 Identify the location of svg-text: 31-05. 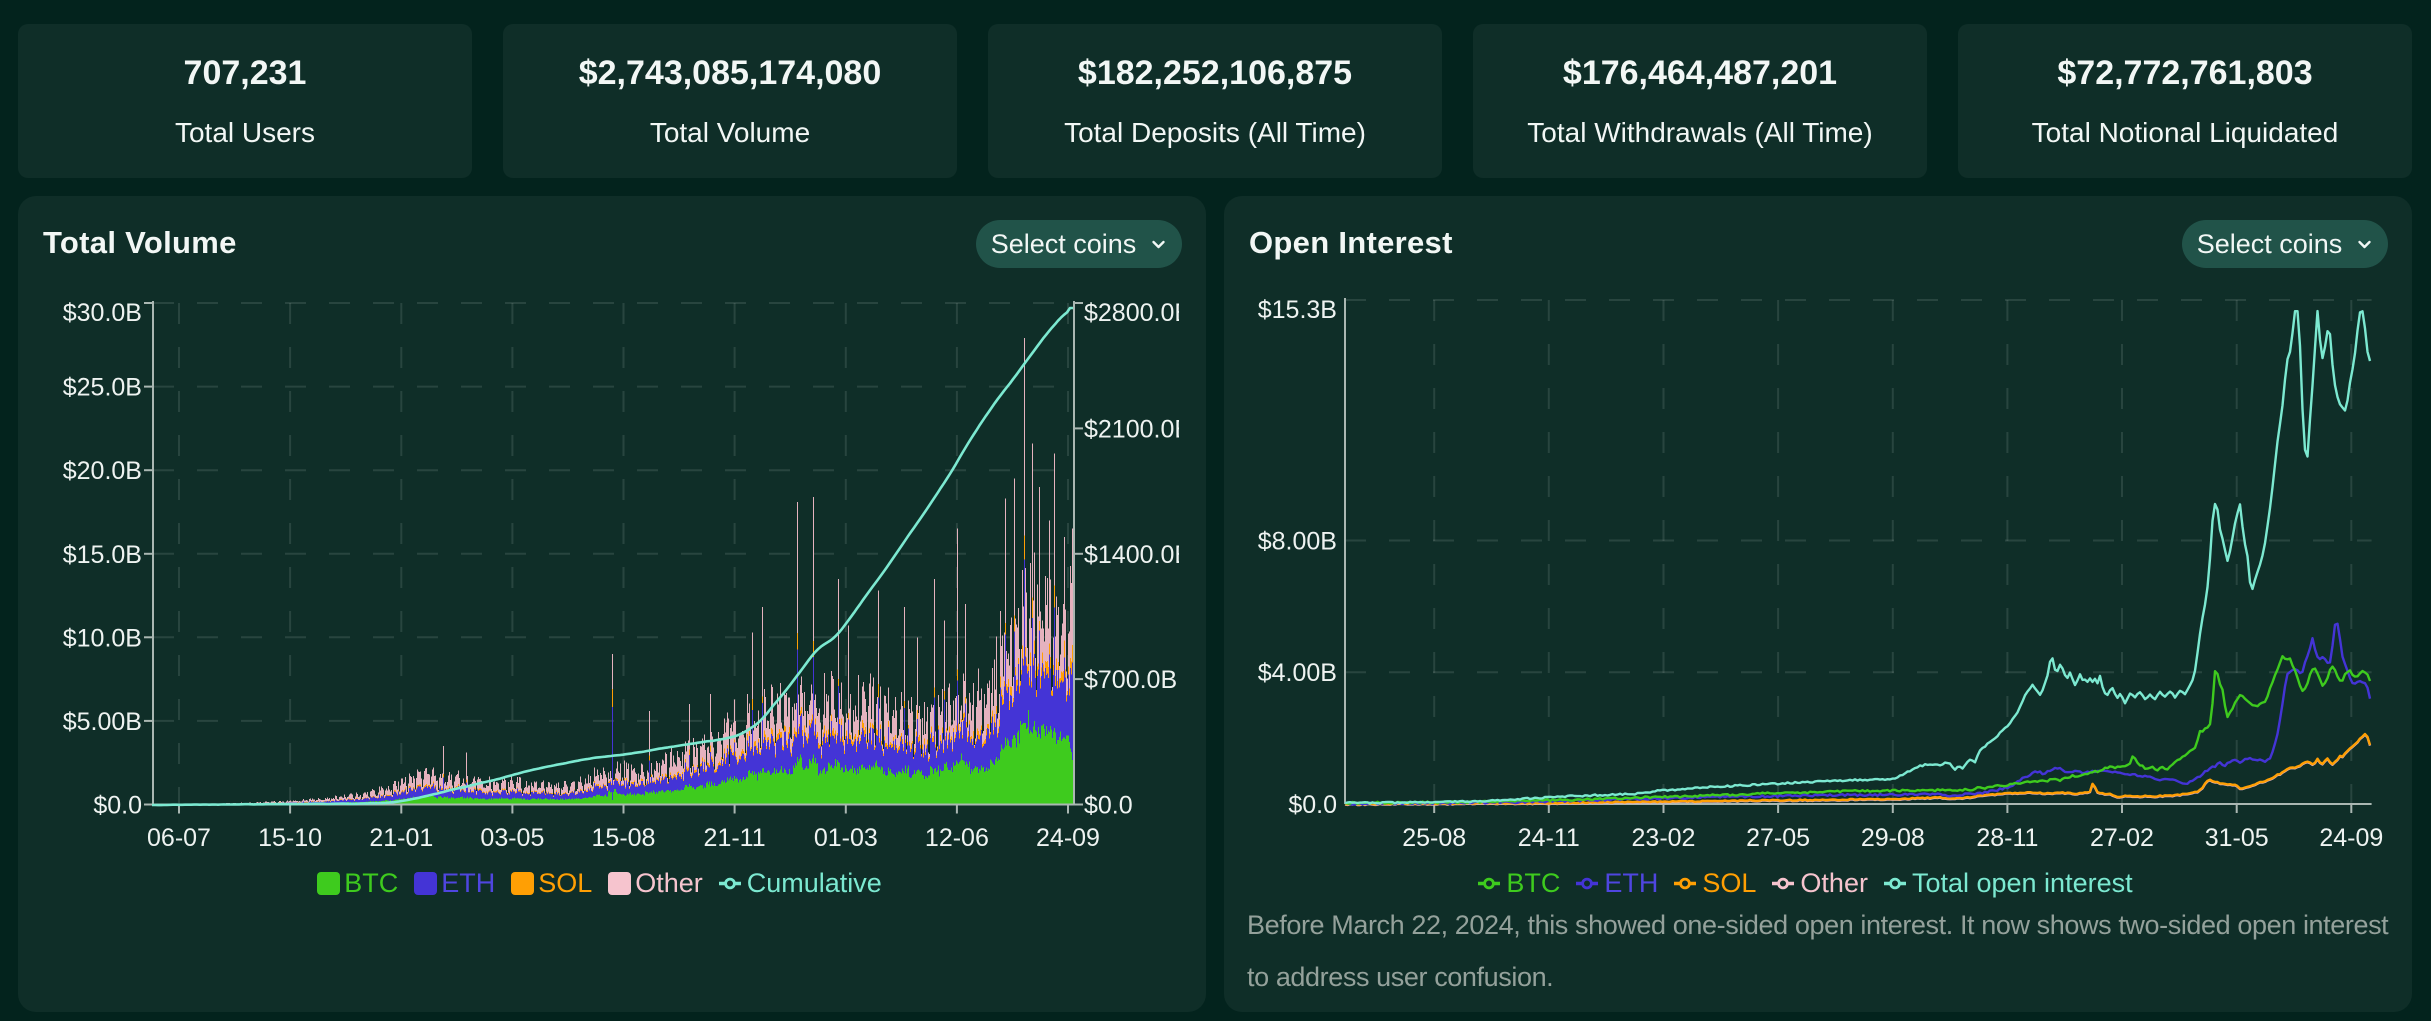
(2237, 838).